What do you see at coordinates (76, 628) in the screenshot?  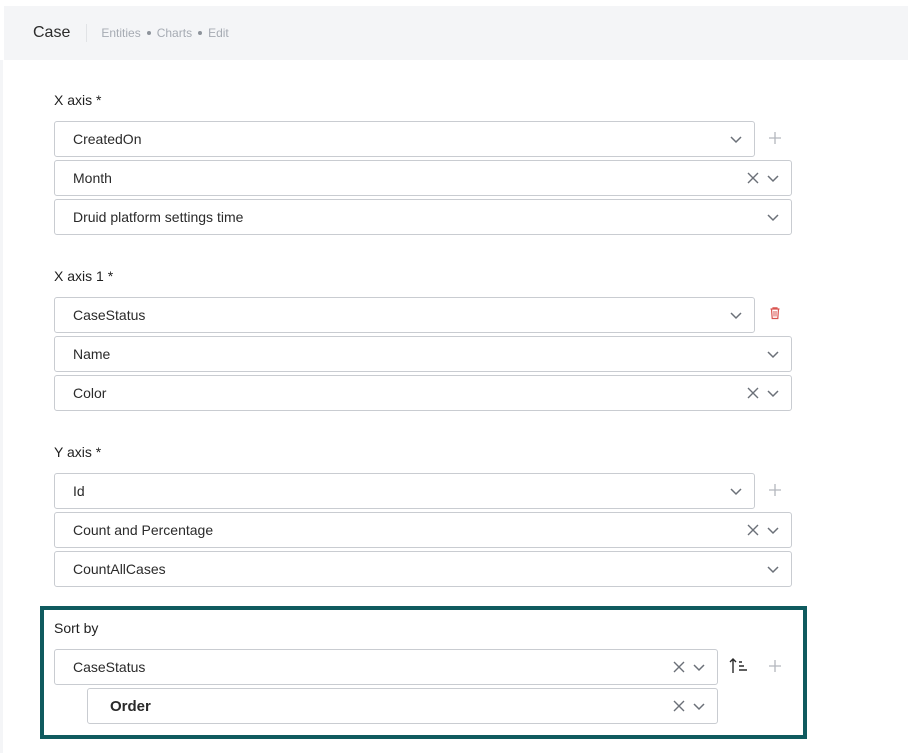 I see `sort-by-label: Sort by` at bounding box center [76, 628].